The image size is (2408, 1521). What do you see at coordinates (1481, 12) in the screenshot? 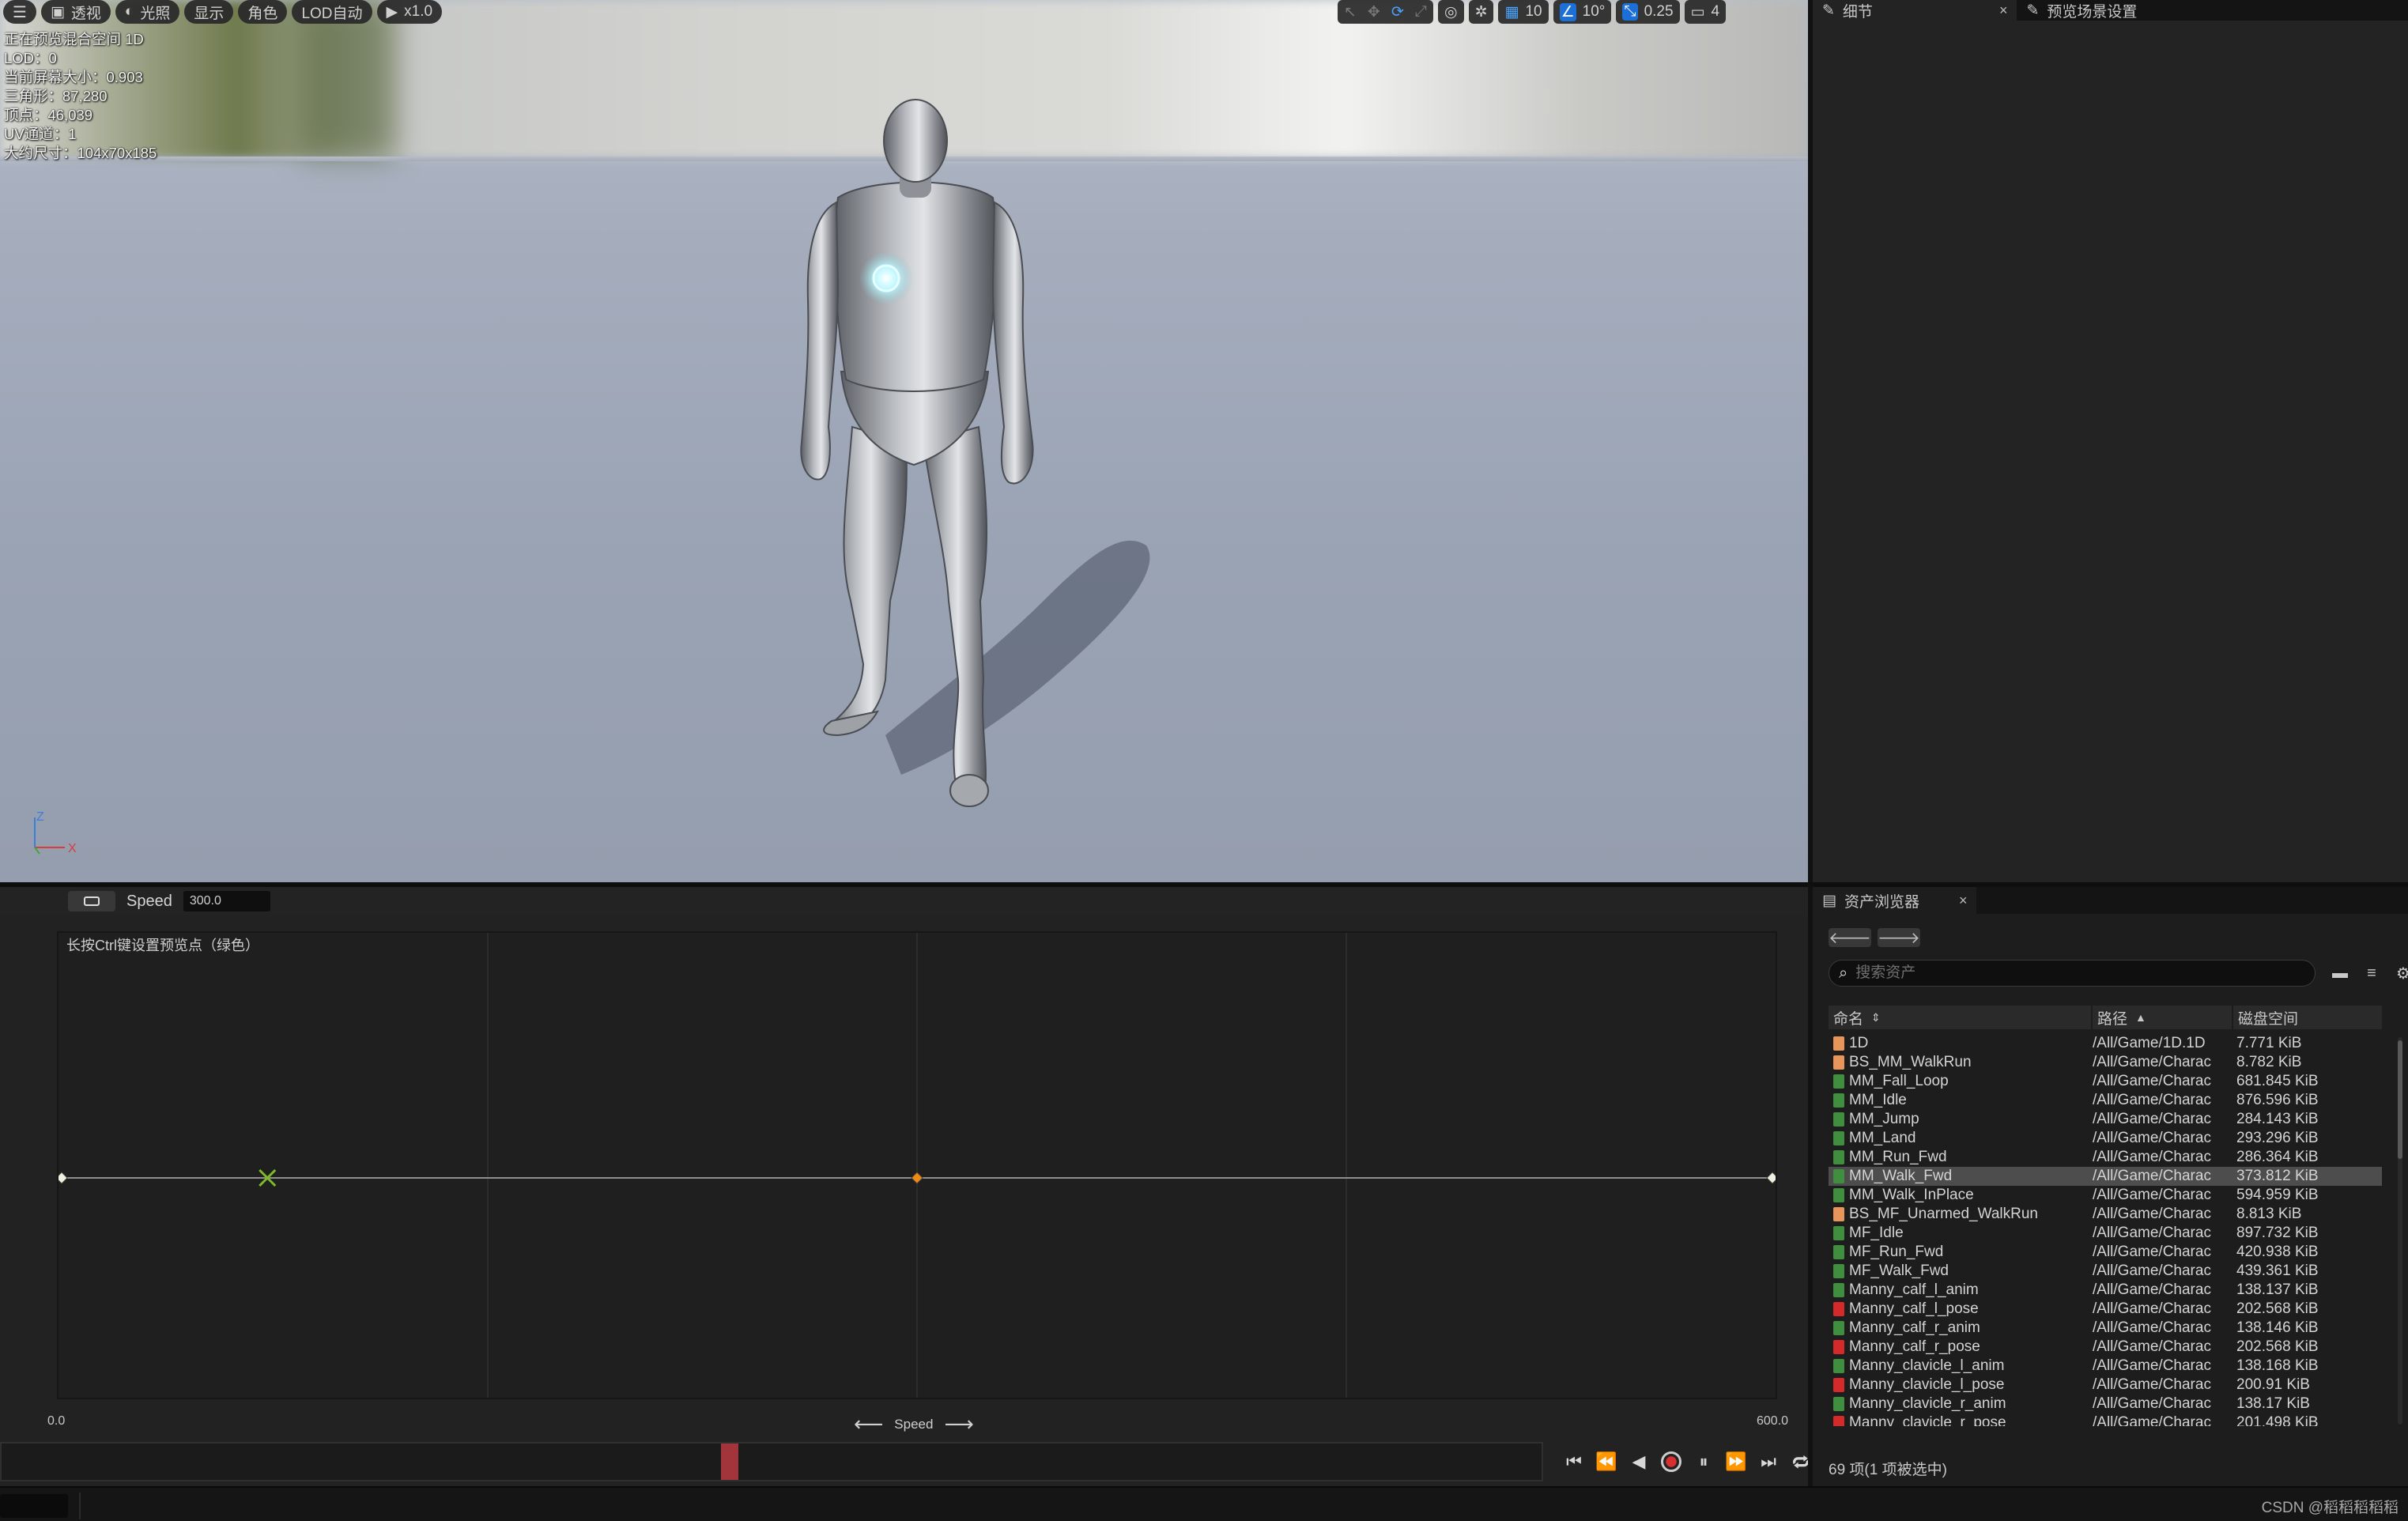
I see `surface-snap-button: ✲` at bounding box center [1481, 12].